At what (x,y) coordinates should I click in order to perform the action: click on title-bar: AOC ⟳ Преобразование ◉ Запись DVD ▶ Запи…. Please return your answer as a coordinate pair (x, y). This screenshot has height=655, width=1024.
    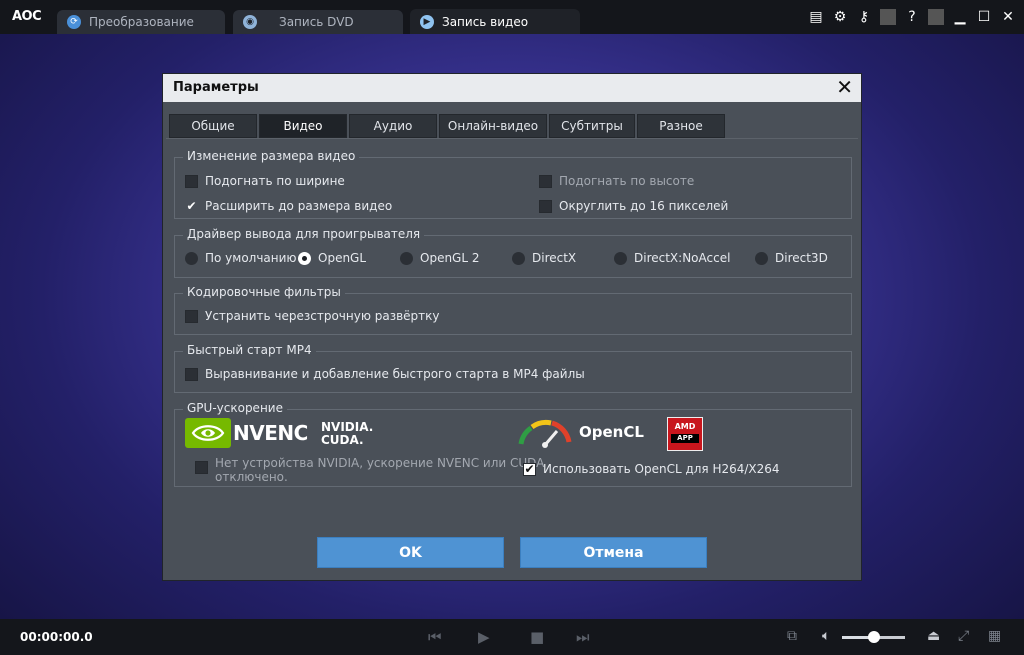
    Looking at the image, I should click on (512, 17).